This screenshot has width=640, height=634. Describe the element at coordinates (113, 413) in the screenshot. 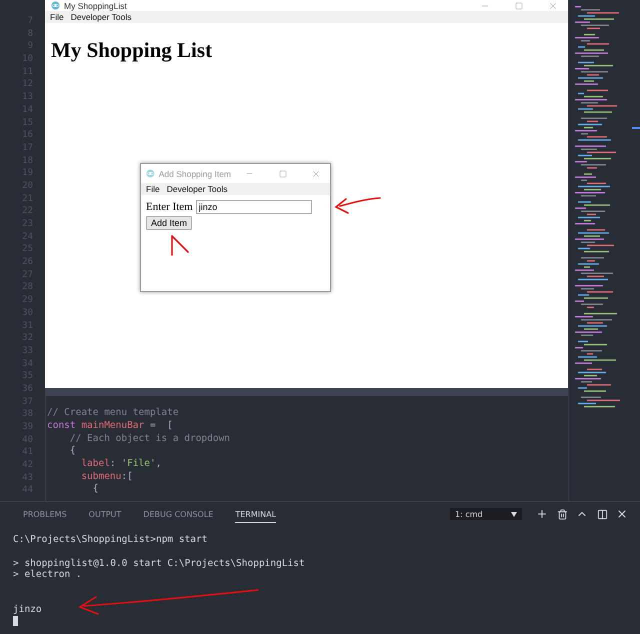

I see `code-line: // Create menu template` at that location.